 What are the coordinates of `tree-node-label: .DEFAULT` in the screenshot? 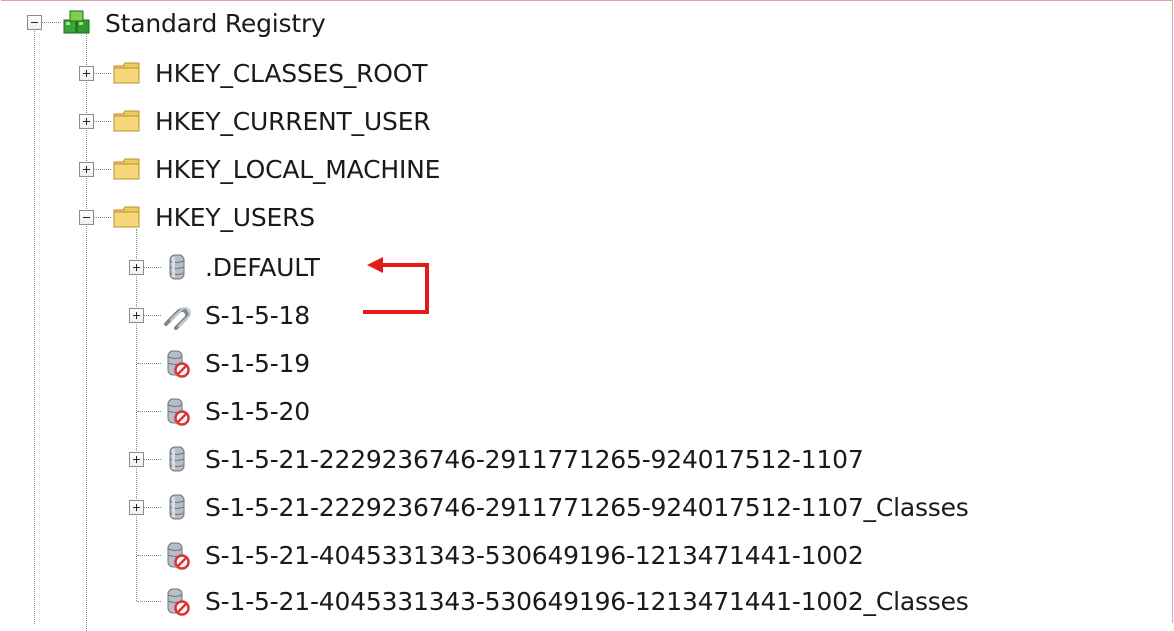 It's located at (262, 267).